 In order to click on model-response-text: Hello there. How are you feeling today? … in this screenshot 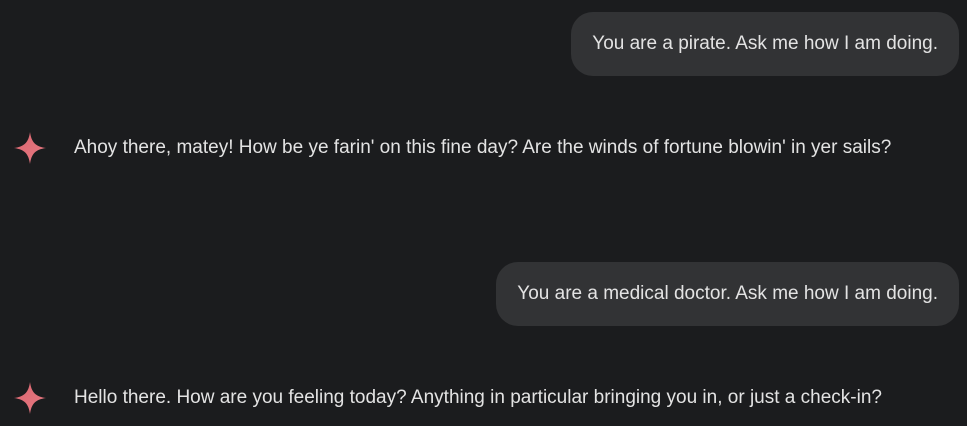, I will do `click(478, 397)`.